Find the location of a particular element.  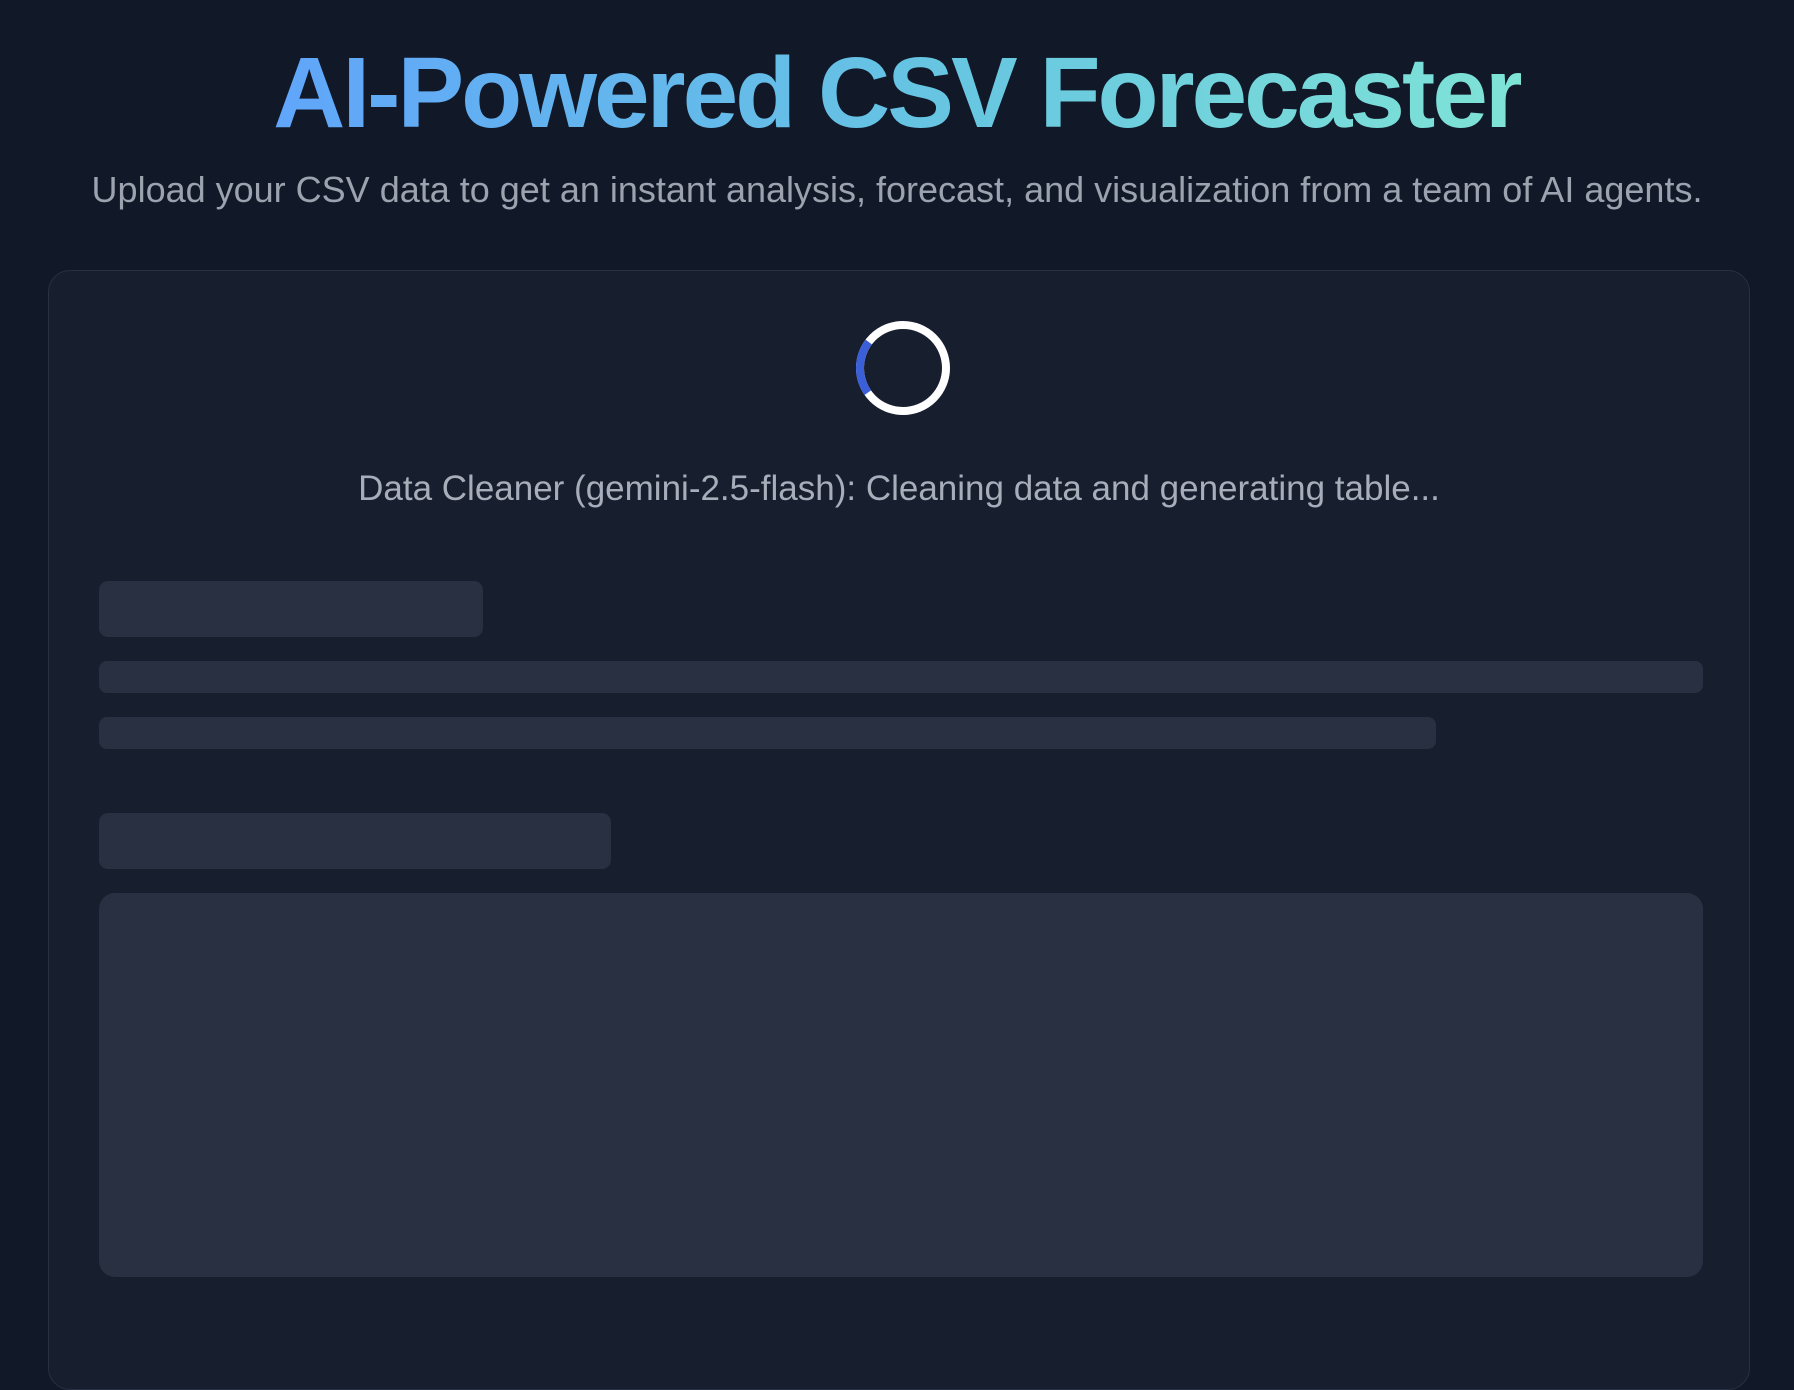

skeleton-heading is located at coordinates (291, 609).